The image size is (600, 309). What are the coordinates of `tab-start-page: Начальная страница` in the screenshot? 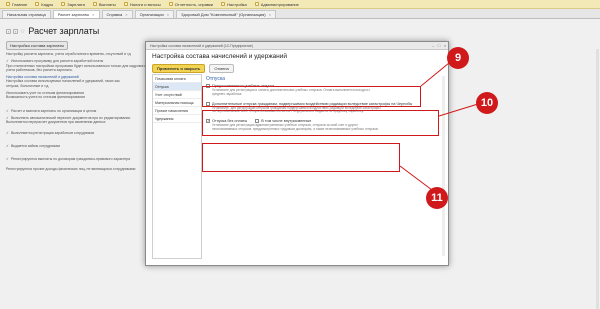 It's located at (26, 14).